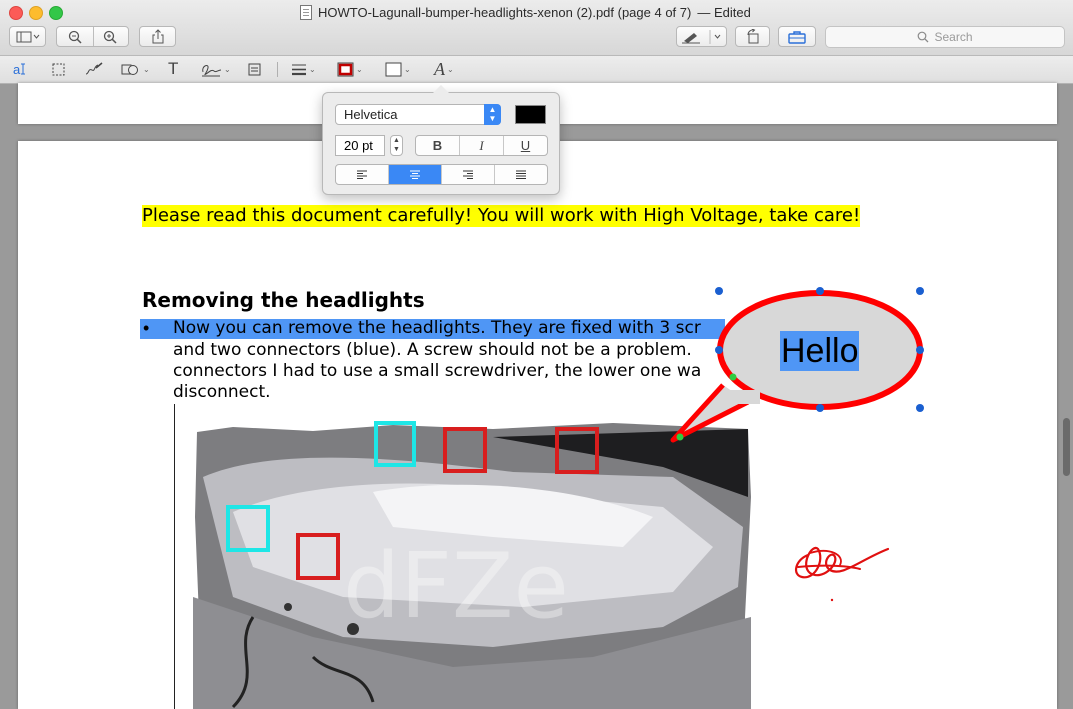 The image size is (1073, 709). What do you see at coordinates (525, 145) in the screenshot?
I see `underline-button: U` at bounding box center [525, 145].